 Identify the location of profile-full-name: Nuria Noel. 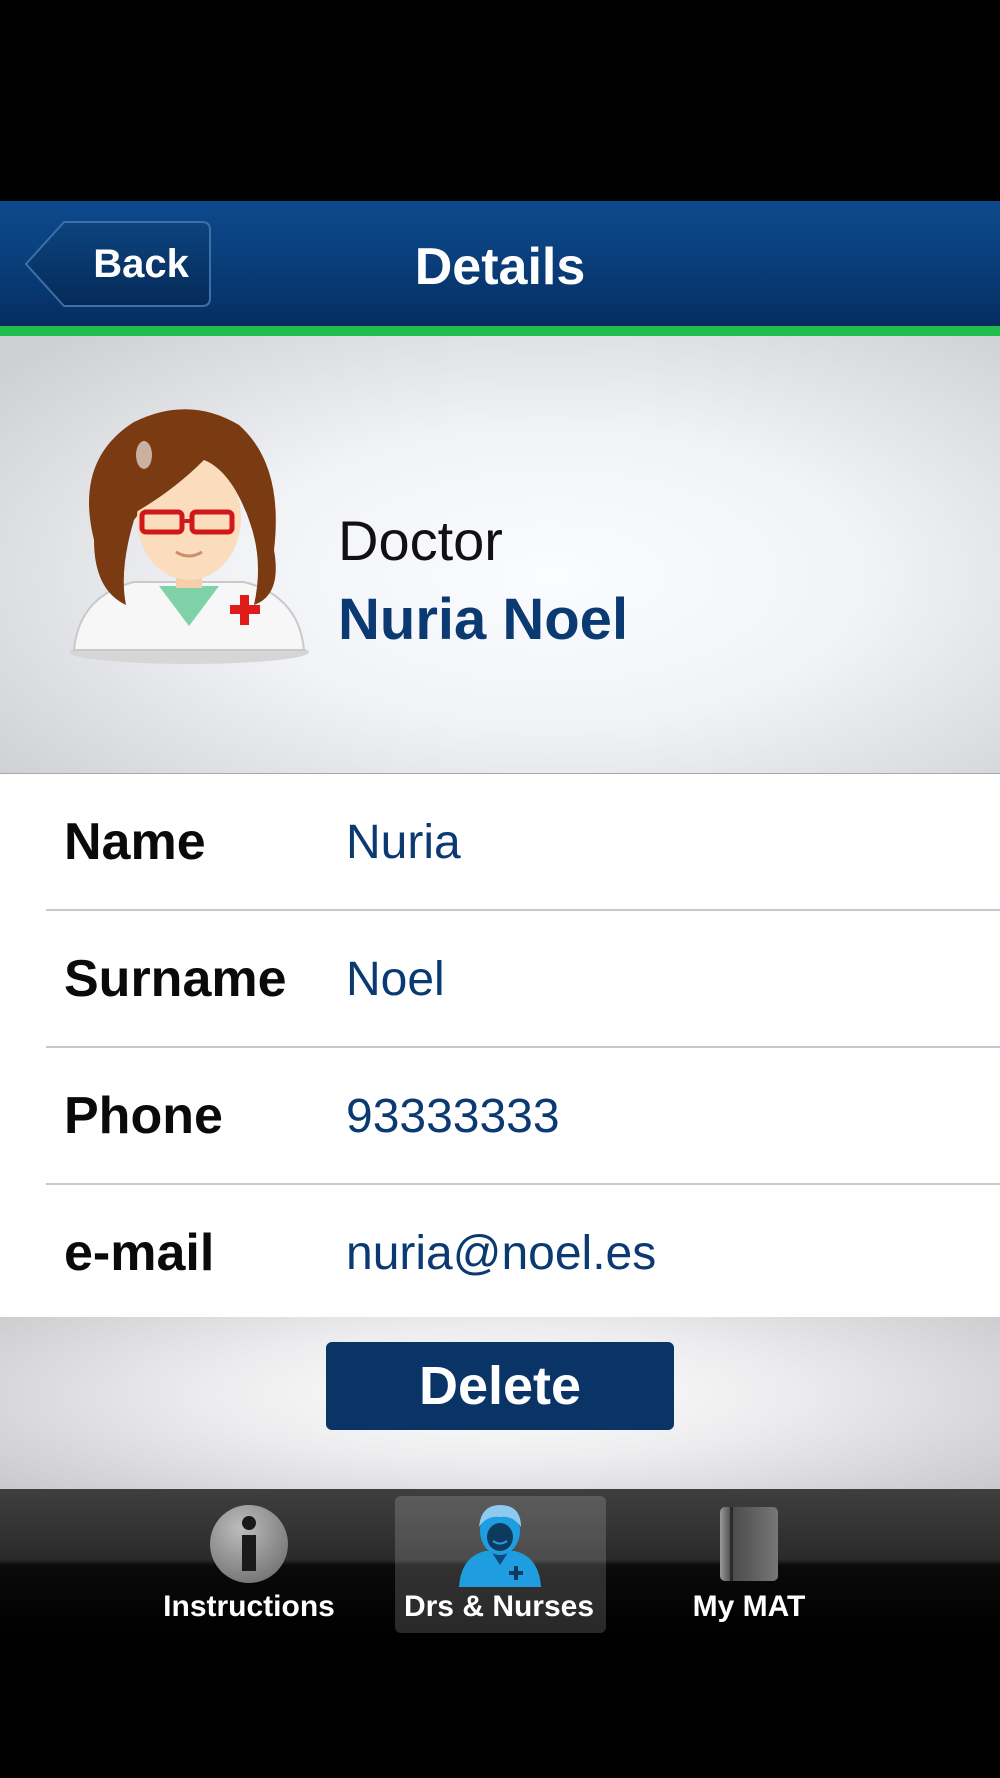
(483, 619).